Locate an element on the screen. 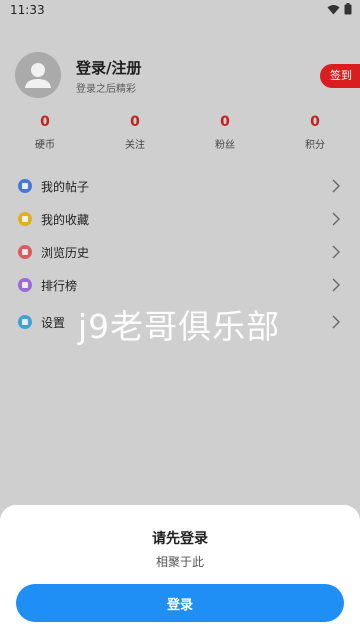  menu-item-my-posts: 我的帖子 is located at coordinates (180, 186).